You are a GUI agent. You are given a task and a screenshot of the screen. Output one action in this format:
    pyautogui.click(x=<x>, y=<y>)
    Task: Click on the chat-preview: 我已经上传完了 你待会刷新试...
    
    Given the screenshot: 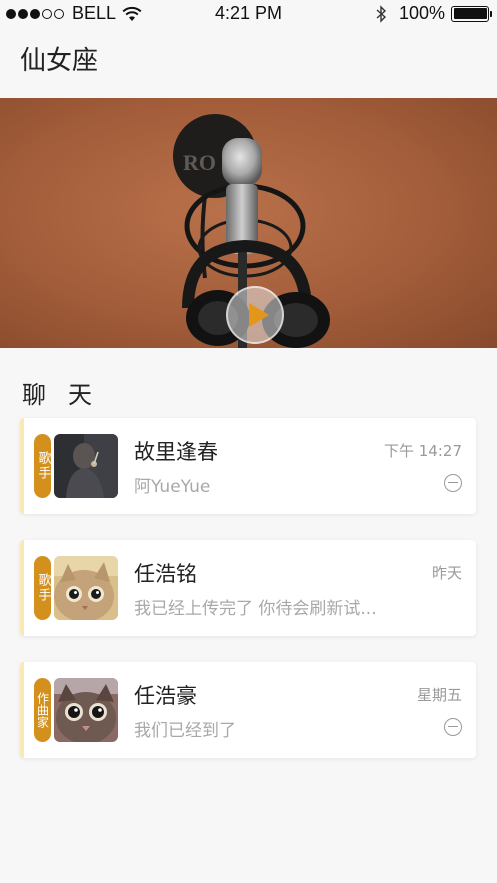 What is the action you would take?
    pyautogui.click(x=255, y=609)
    